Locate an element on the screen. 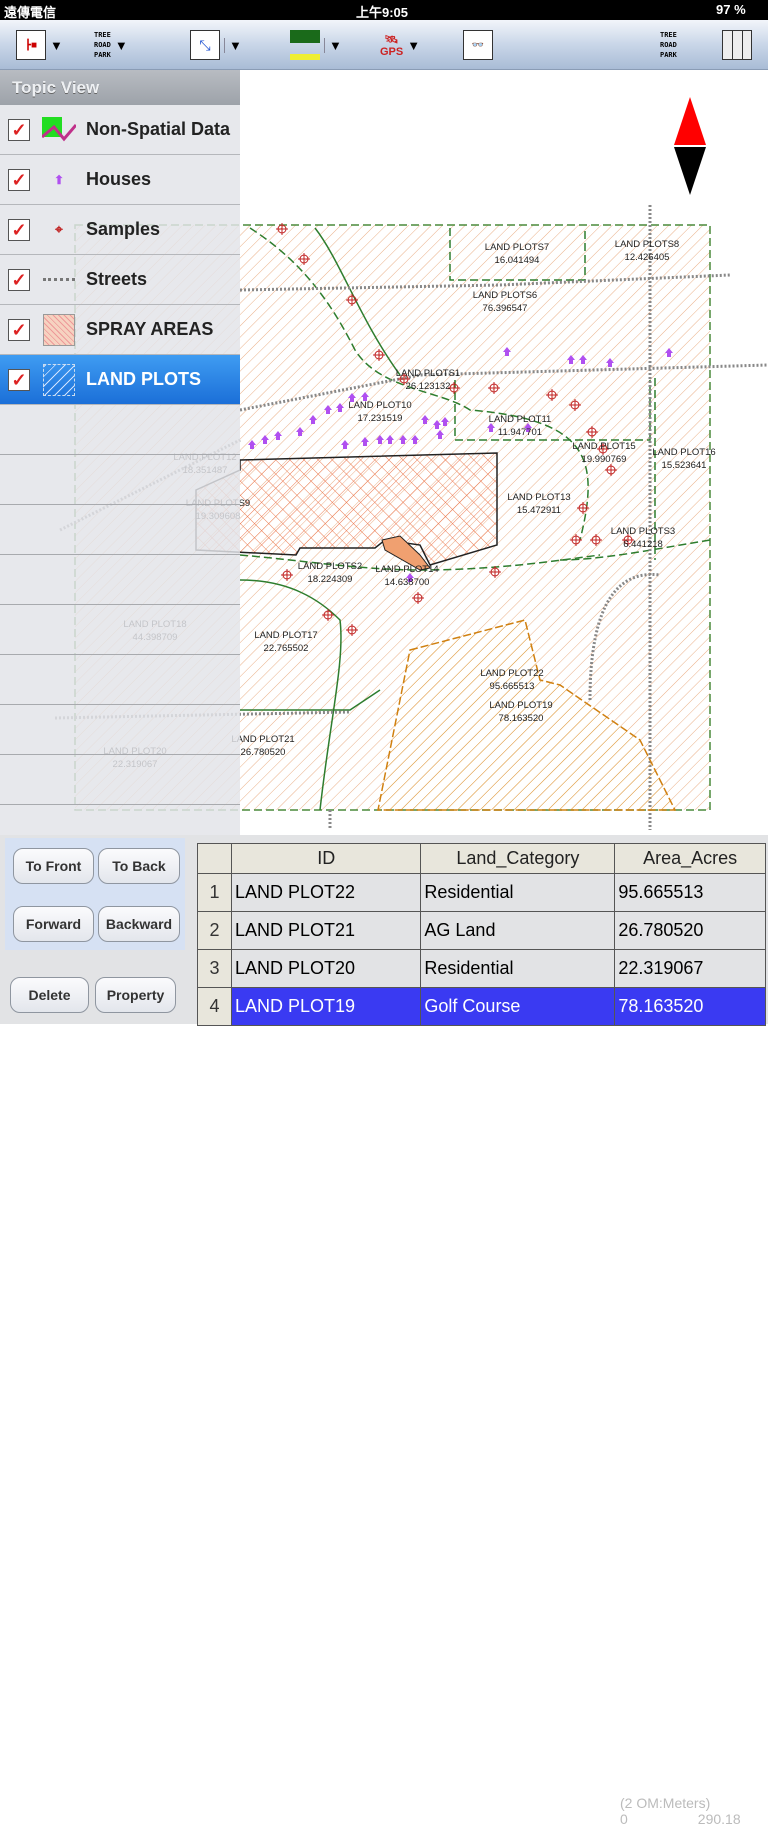 This screenshot has height=1827, width=768. plot-label: 26.780520 is located at coordinates (263, 752).